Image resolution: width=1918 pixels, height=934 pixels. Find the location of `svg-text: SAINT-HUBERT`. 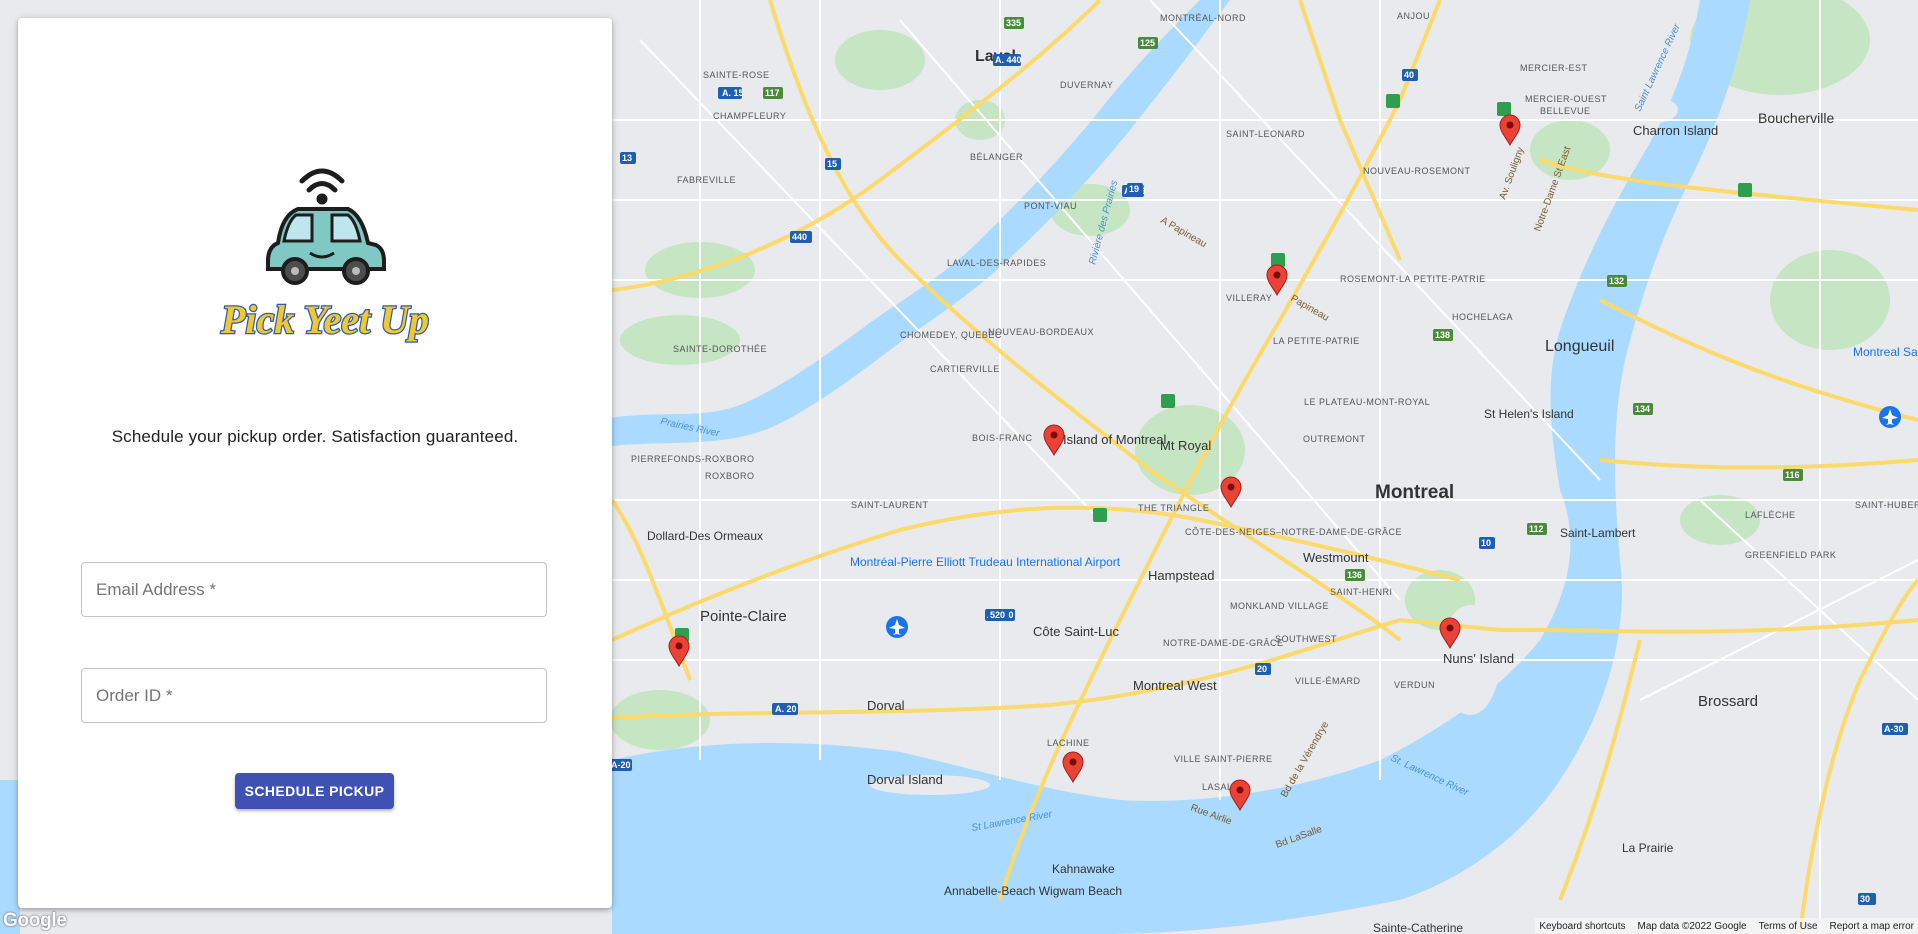

svg-text: SAINT-HUBERT is located at coordinates (1886, 505).